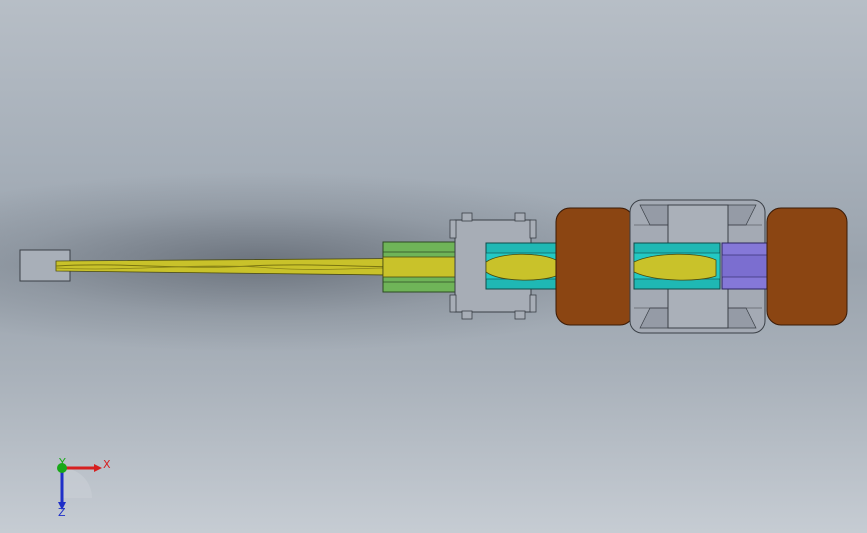 The width and height of the screenshot is (867, 533). Describe the element at coordinates (107, 464) in the screenshot. I see `x-axis-label: X` at that location.